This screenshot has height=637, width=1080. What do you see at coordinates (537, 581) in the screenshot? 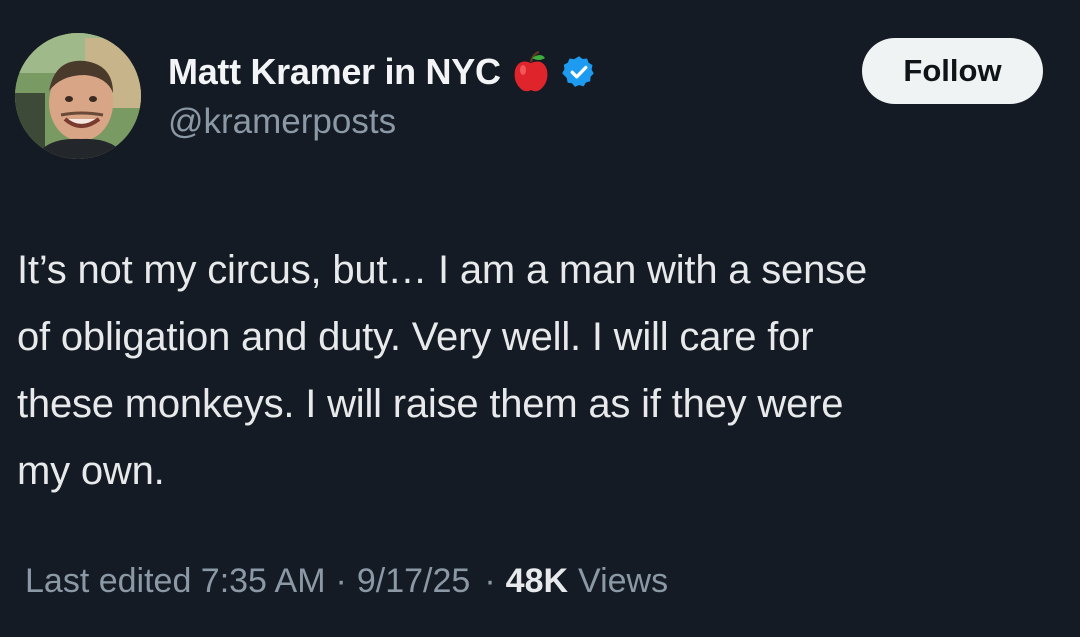
I see `views-count: 48K` at bounding box center [537, 581].